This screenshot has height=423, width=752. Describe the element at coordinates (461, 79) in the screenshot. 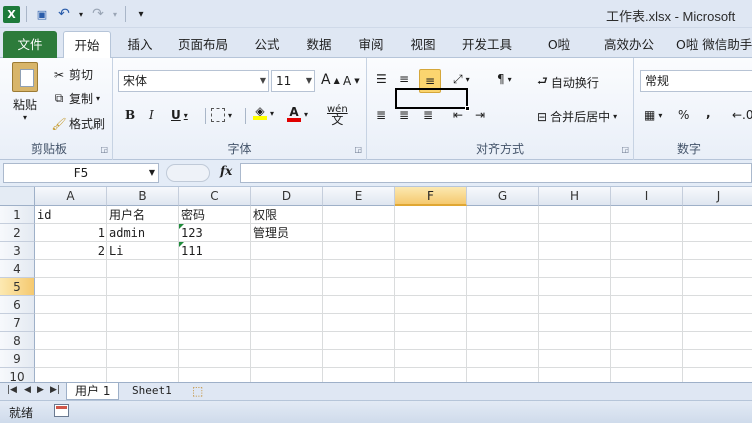

I see `orientation-button: ⤢ ▾` at that location.